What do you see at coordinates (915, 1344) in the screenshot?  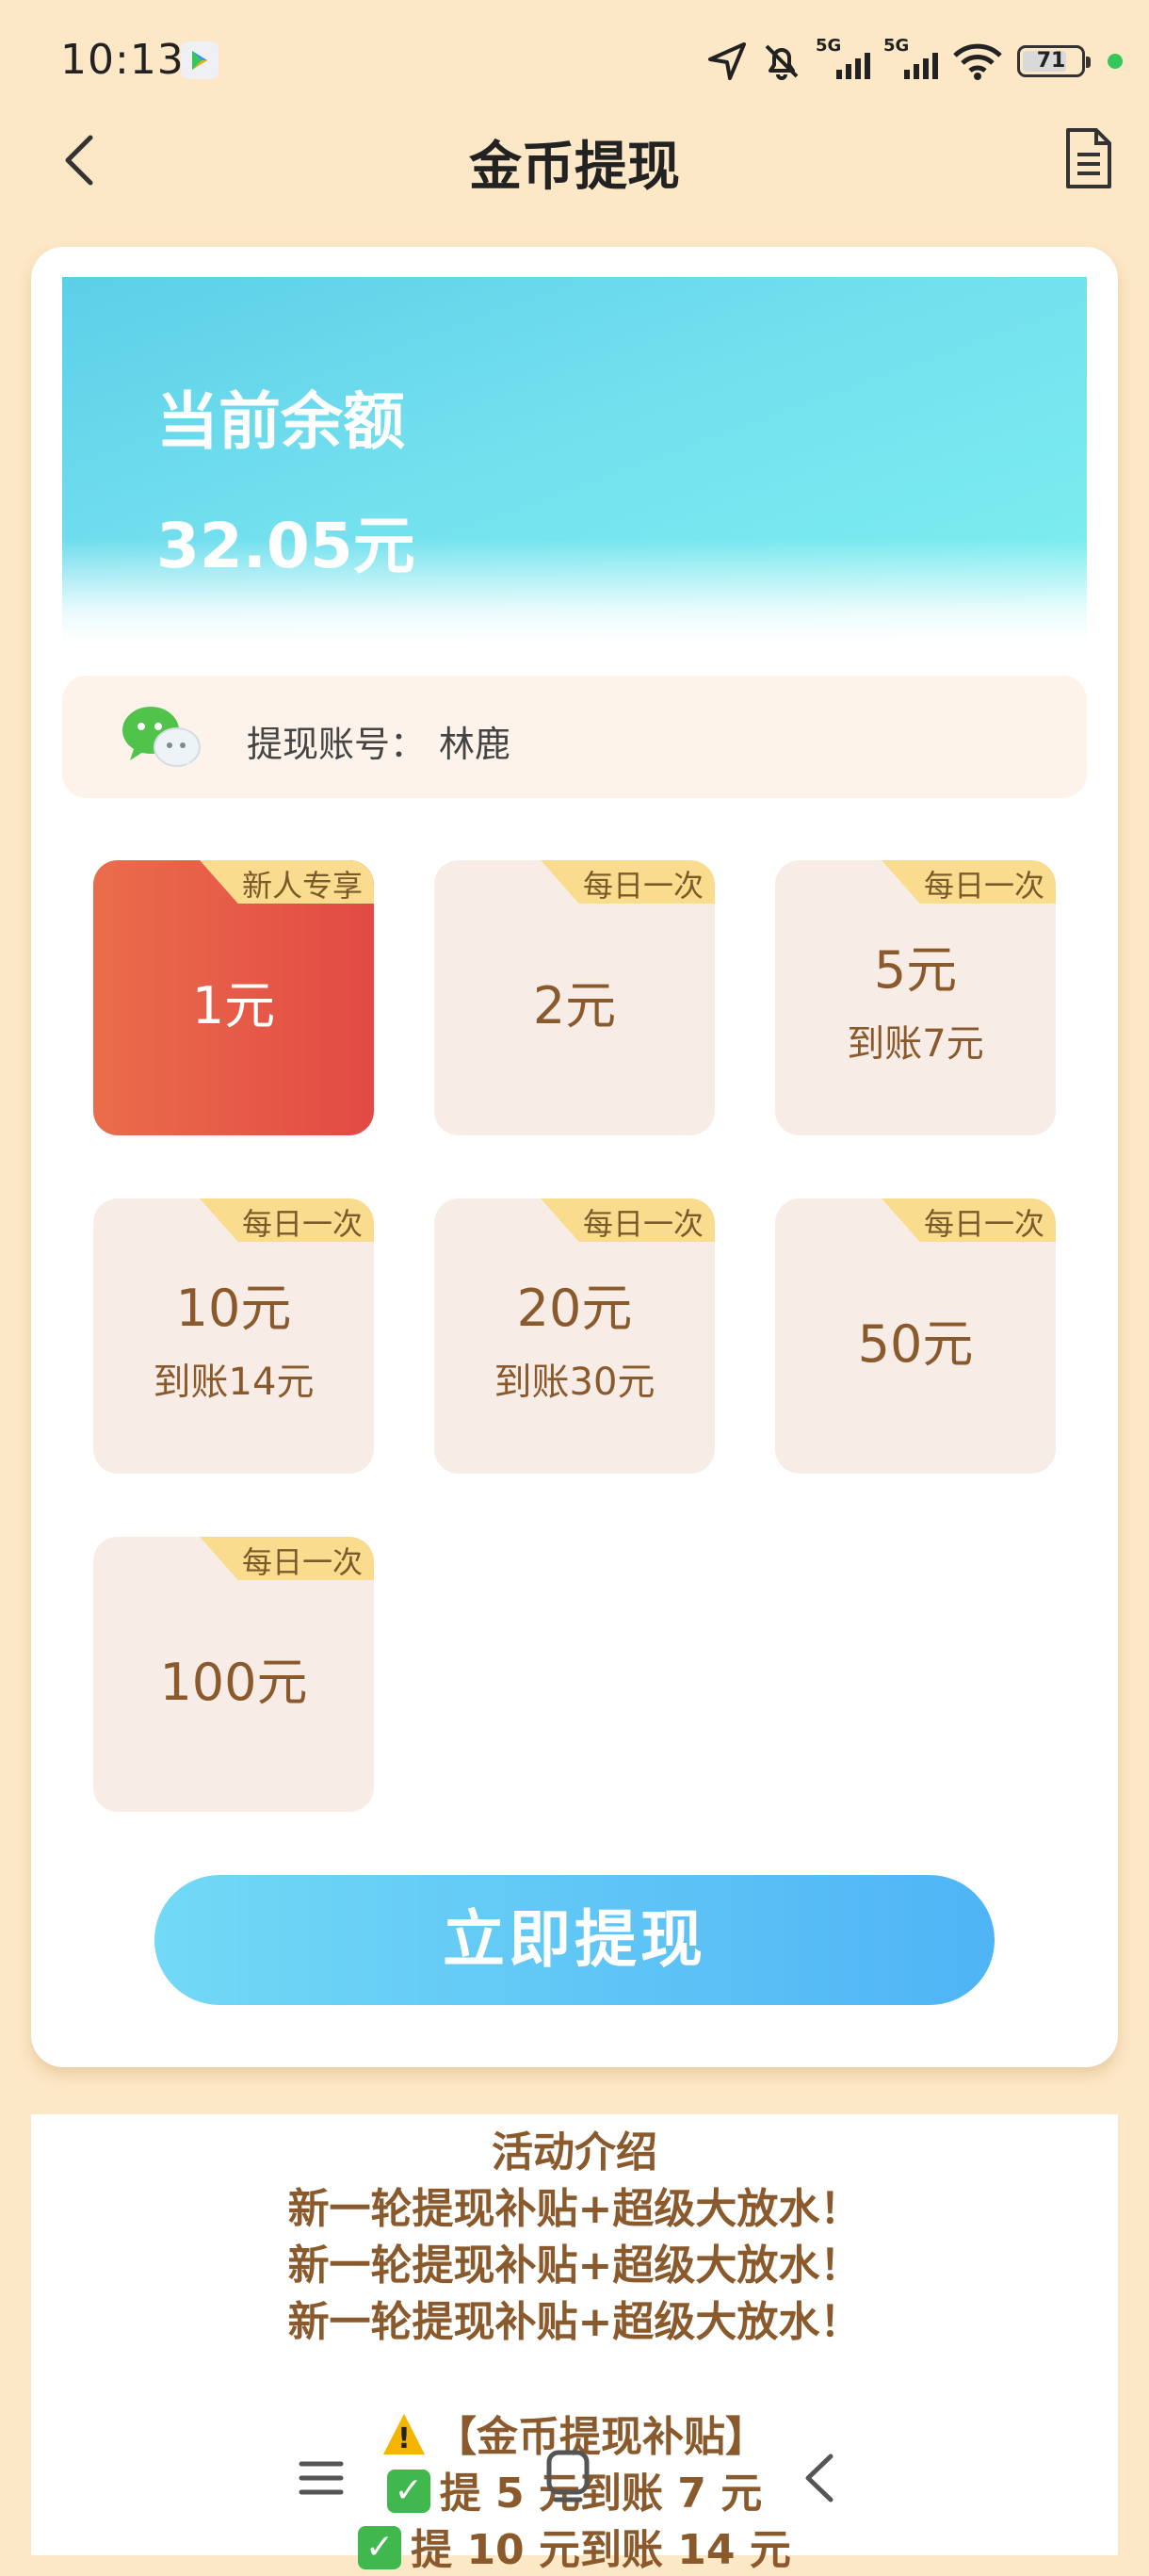 I see `option-amount: 50元` at bounding box center [915, 1344].